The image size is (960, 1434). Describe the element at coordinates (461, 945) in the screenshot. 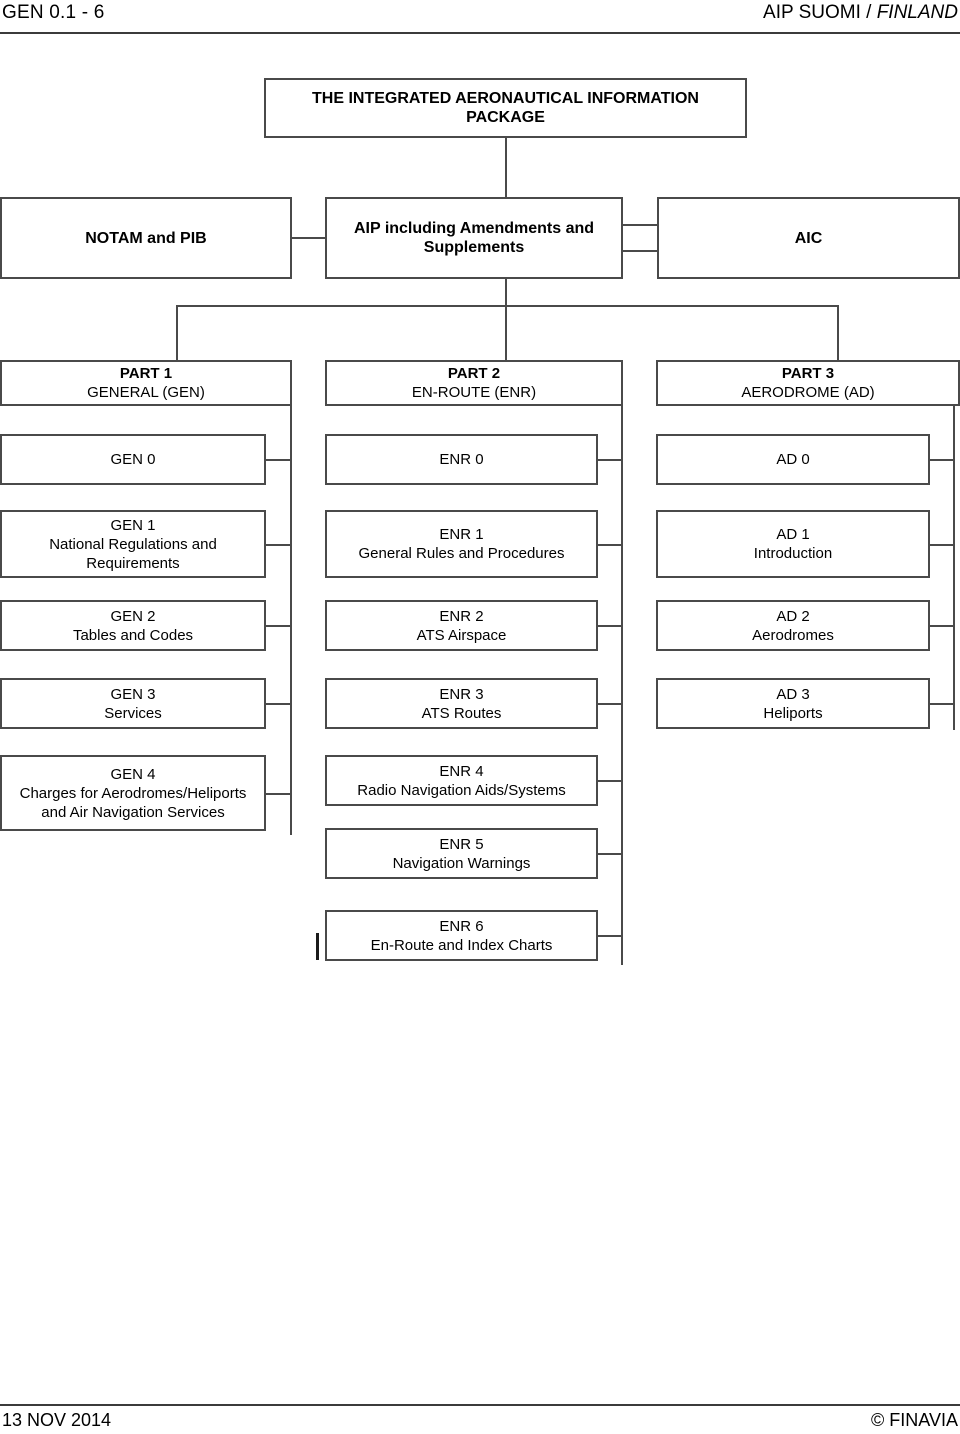

I see `node-enr-6-line2: En-Route and Index Charts` at that location.